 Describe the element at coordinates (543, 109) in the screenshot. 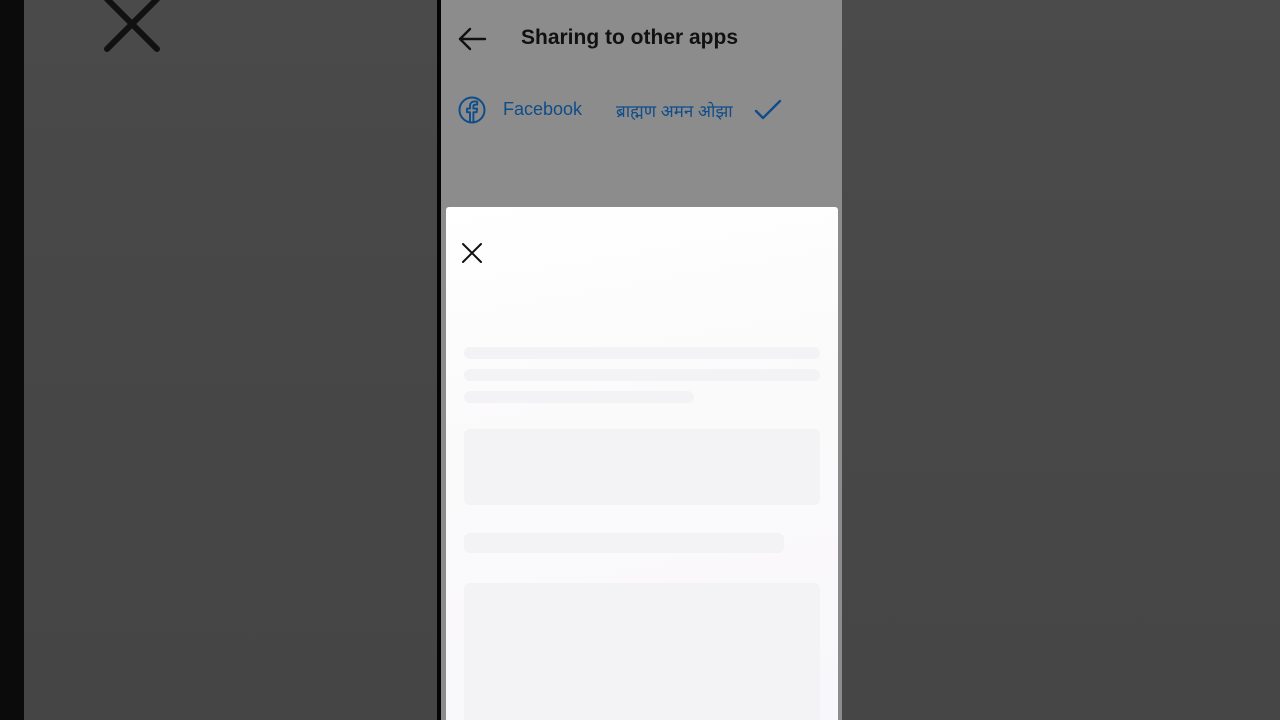

I see `share-app-label: Facebook` at that location.